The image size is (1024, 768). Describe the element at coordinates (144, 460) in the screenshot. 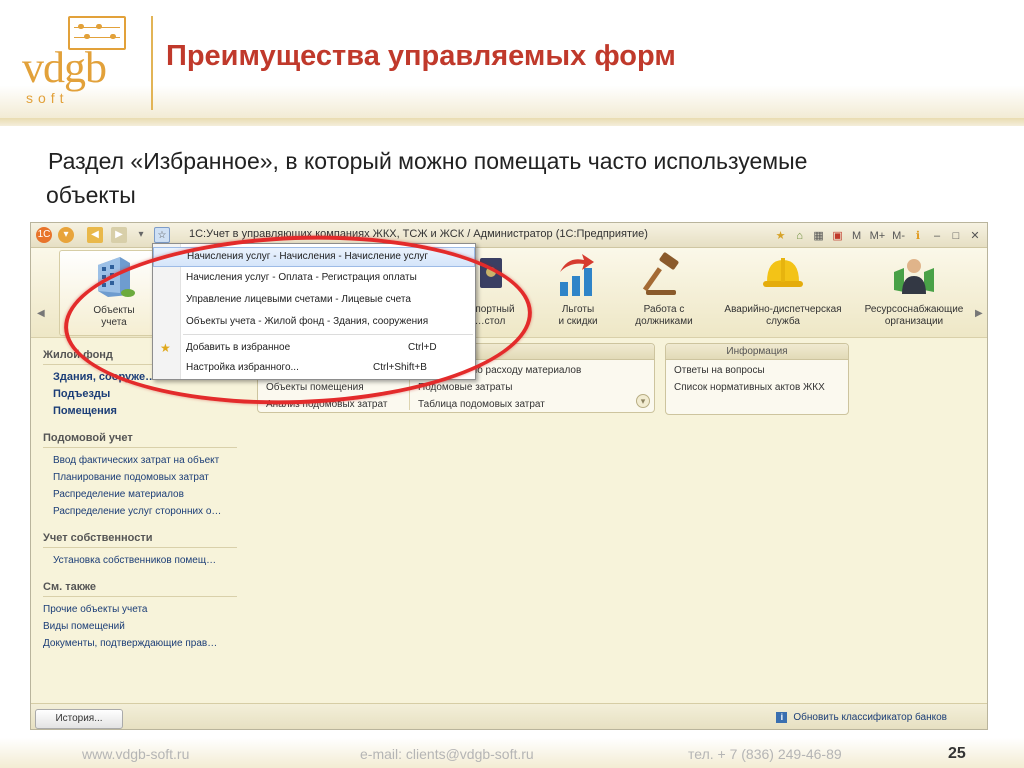

I see `sidebar-item-actual-costs: Ввод фактических затрат на объект` at that location.